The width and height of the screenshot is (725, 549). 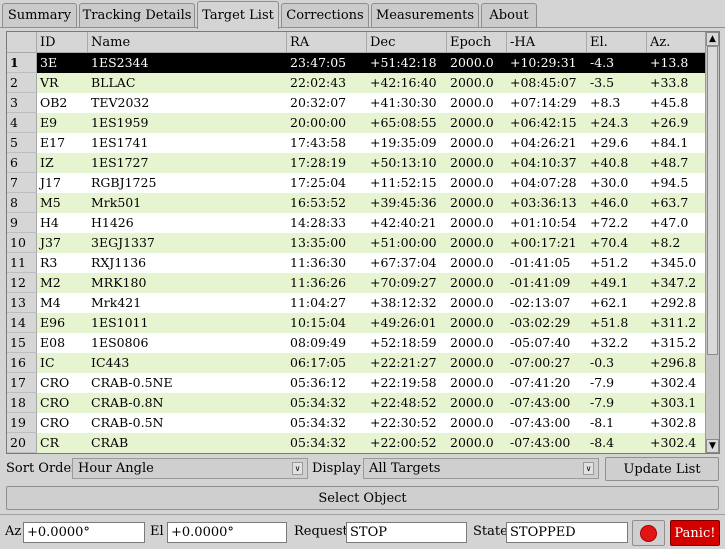 I want to click on sort-order-dropdown: Hour Angle ∨, so click(x=190, y=468).